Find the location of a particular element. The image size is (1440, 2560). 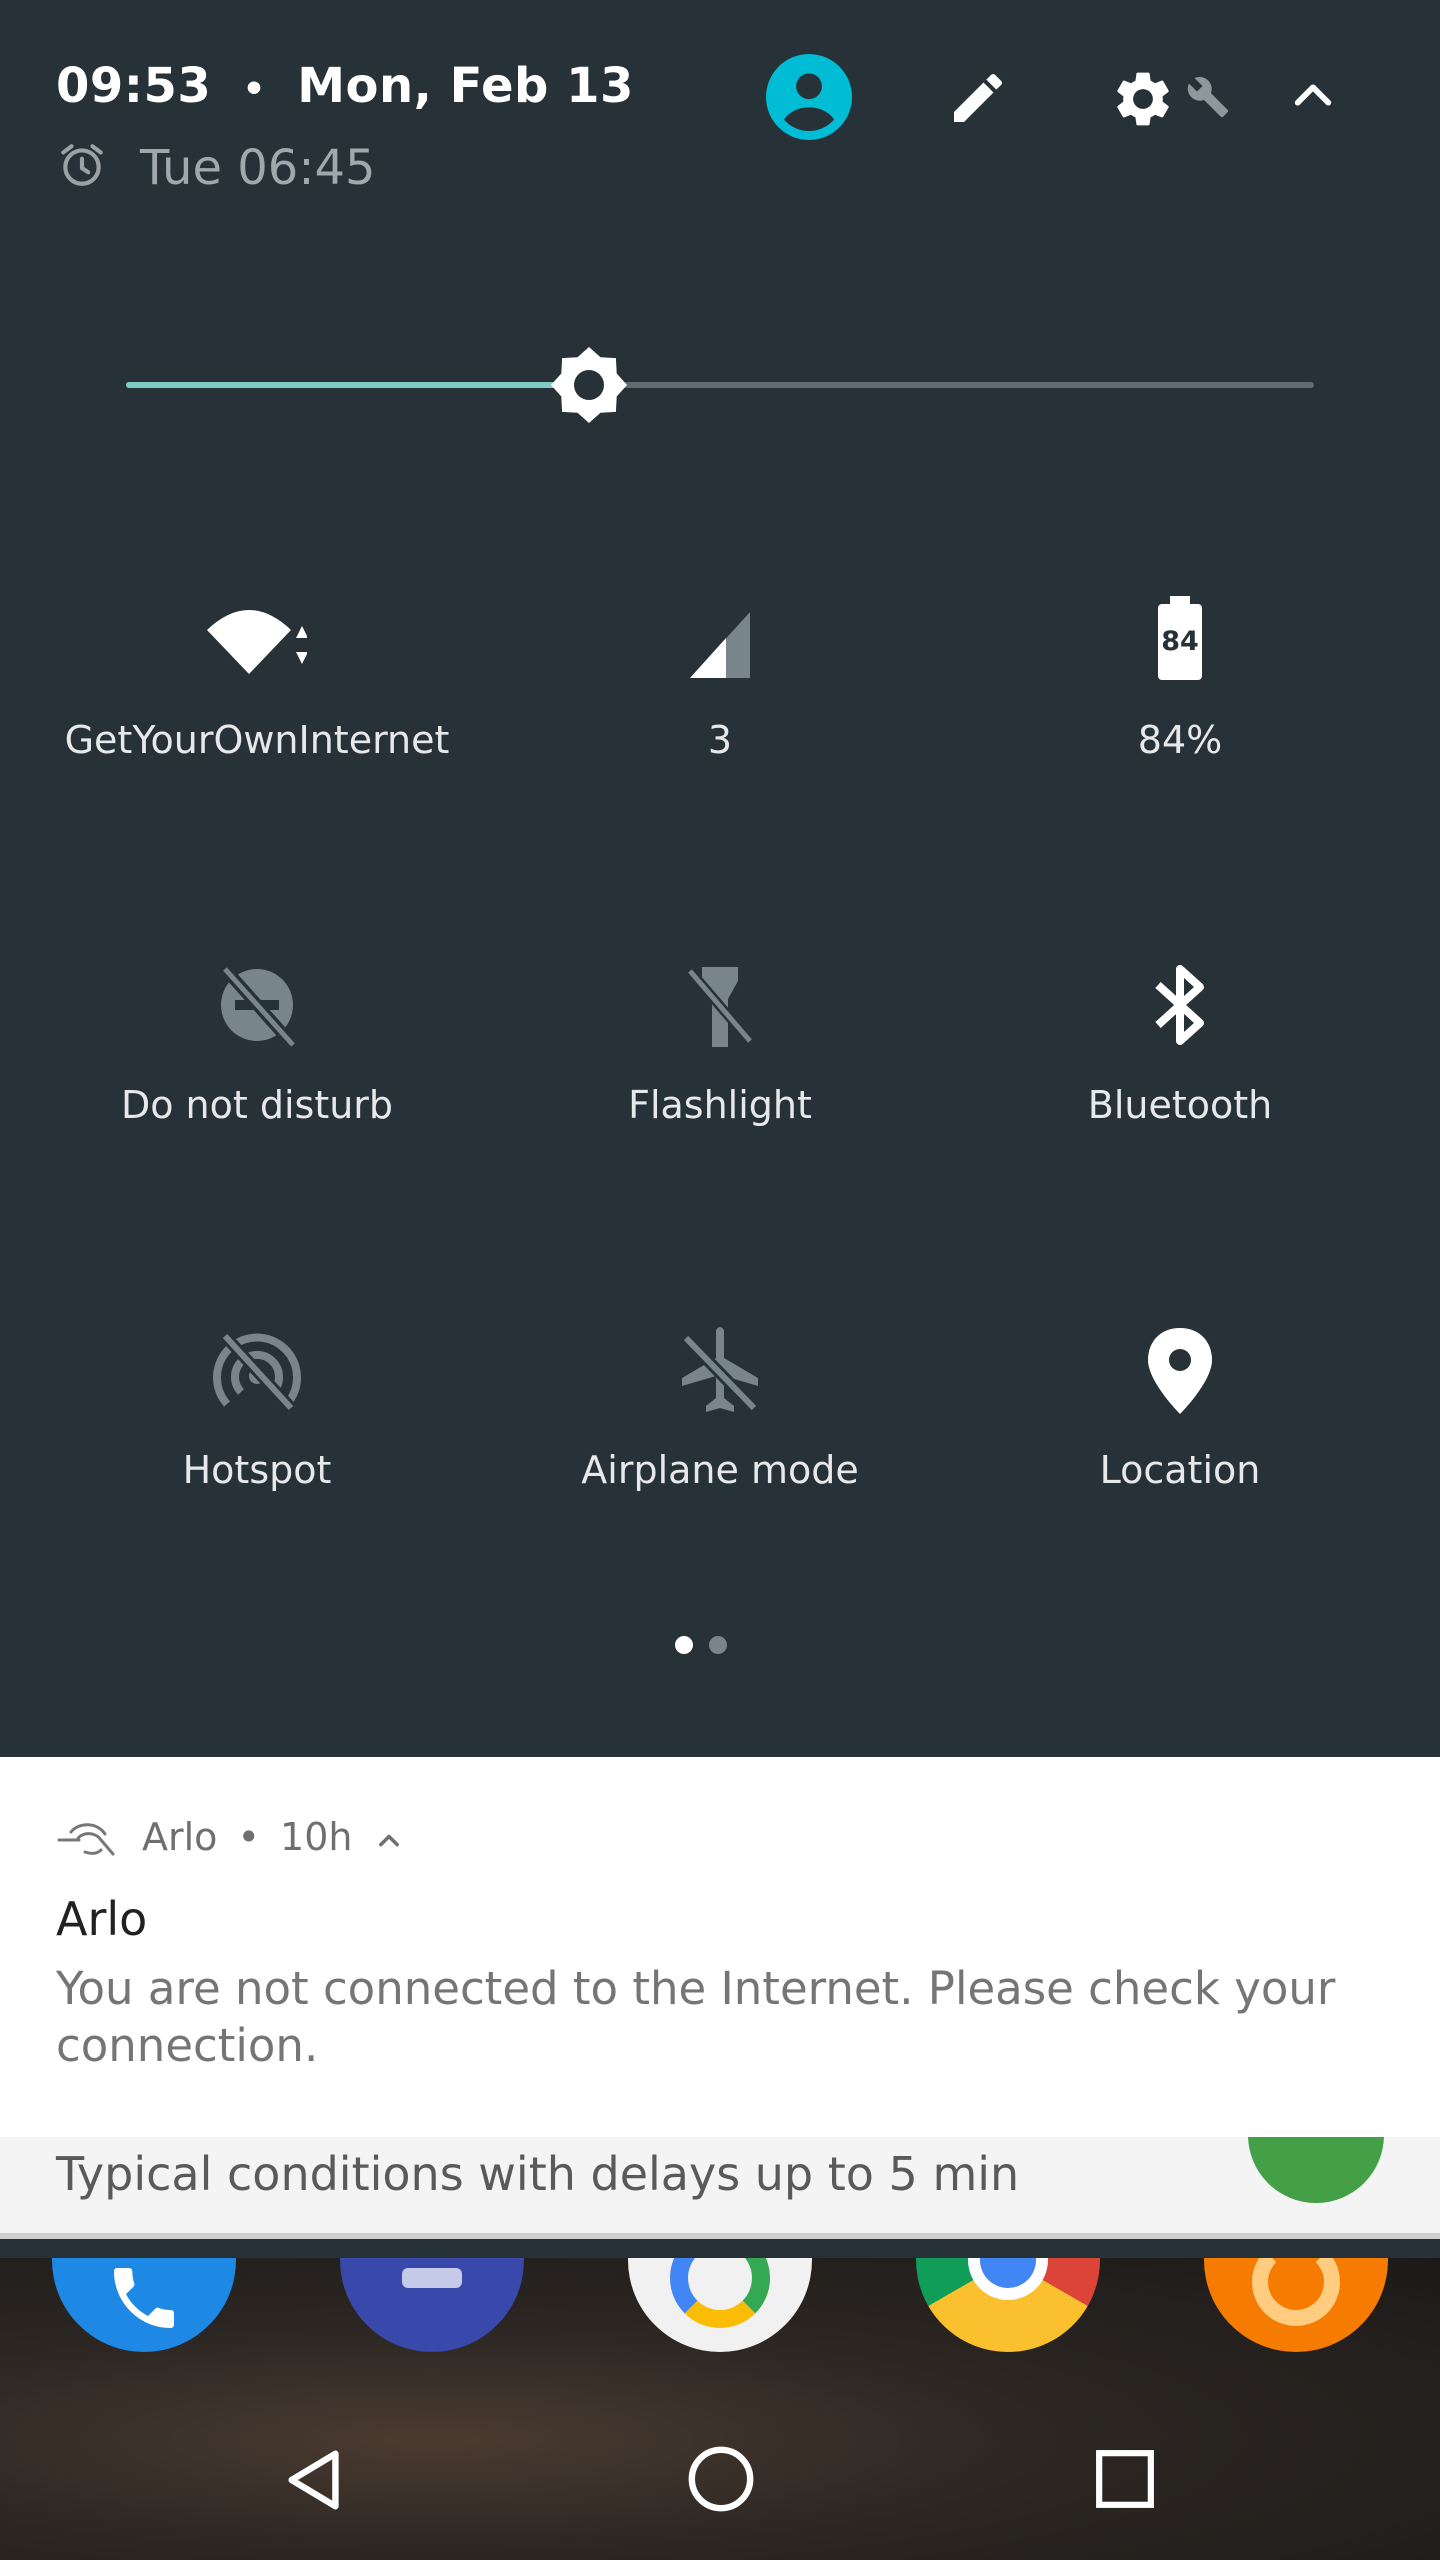

recents-square-icon is located at coordinates (1125, 2479).